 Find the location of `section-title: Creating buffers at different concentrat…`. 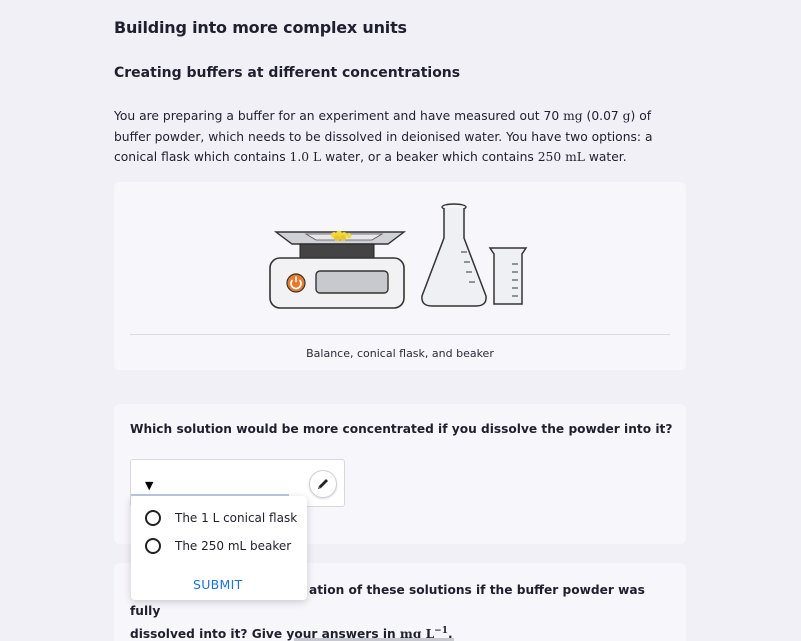

section-title: Creating buffers at different concentrat… is located at coordinates (287, 73).